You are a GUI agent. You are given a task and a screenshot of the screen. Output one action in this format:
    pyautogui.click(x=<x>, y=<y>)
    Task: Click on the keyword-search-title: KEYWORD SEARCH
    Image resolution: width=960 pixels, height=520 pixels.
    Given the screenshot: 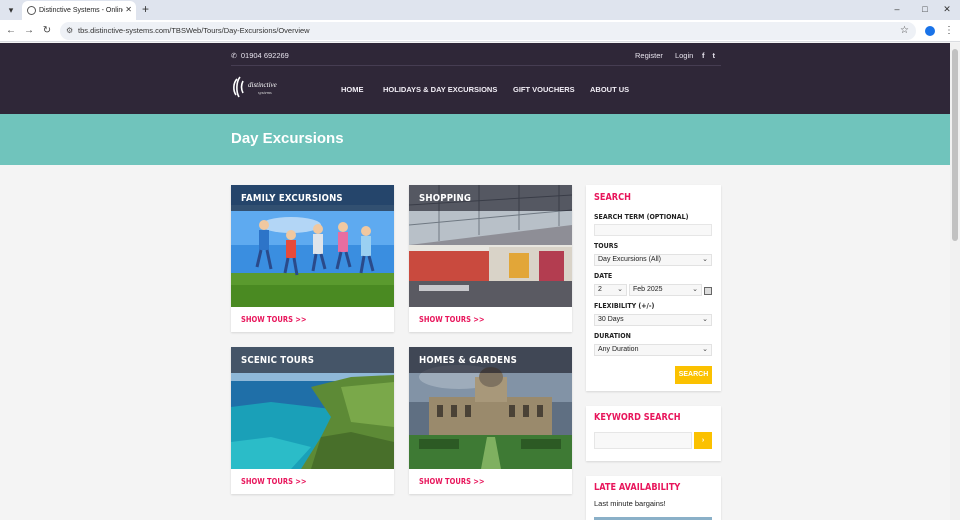 What is the action you would take?
    pyautogui.click(x=637, y=417)
    